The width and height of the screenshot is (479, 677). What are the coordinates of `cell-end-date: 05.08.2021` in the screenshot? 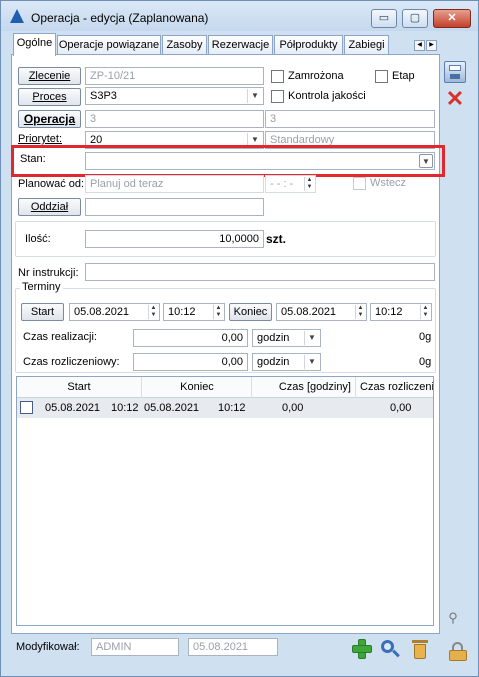 It's located at (172, 408).